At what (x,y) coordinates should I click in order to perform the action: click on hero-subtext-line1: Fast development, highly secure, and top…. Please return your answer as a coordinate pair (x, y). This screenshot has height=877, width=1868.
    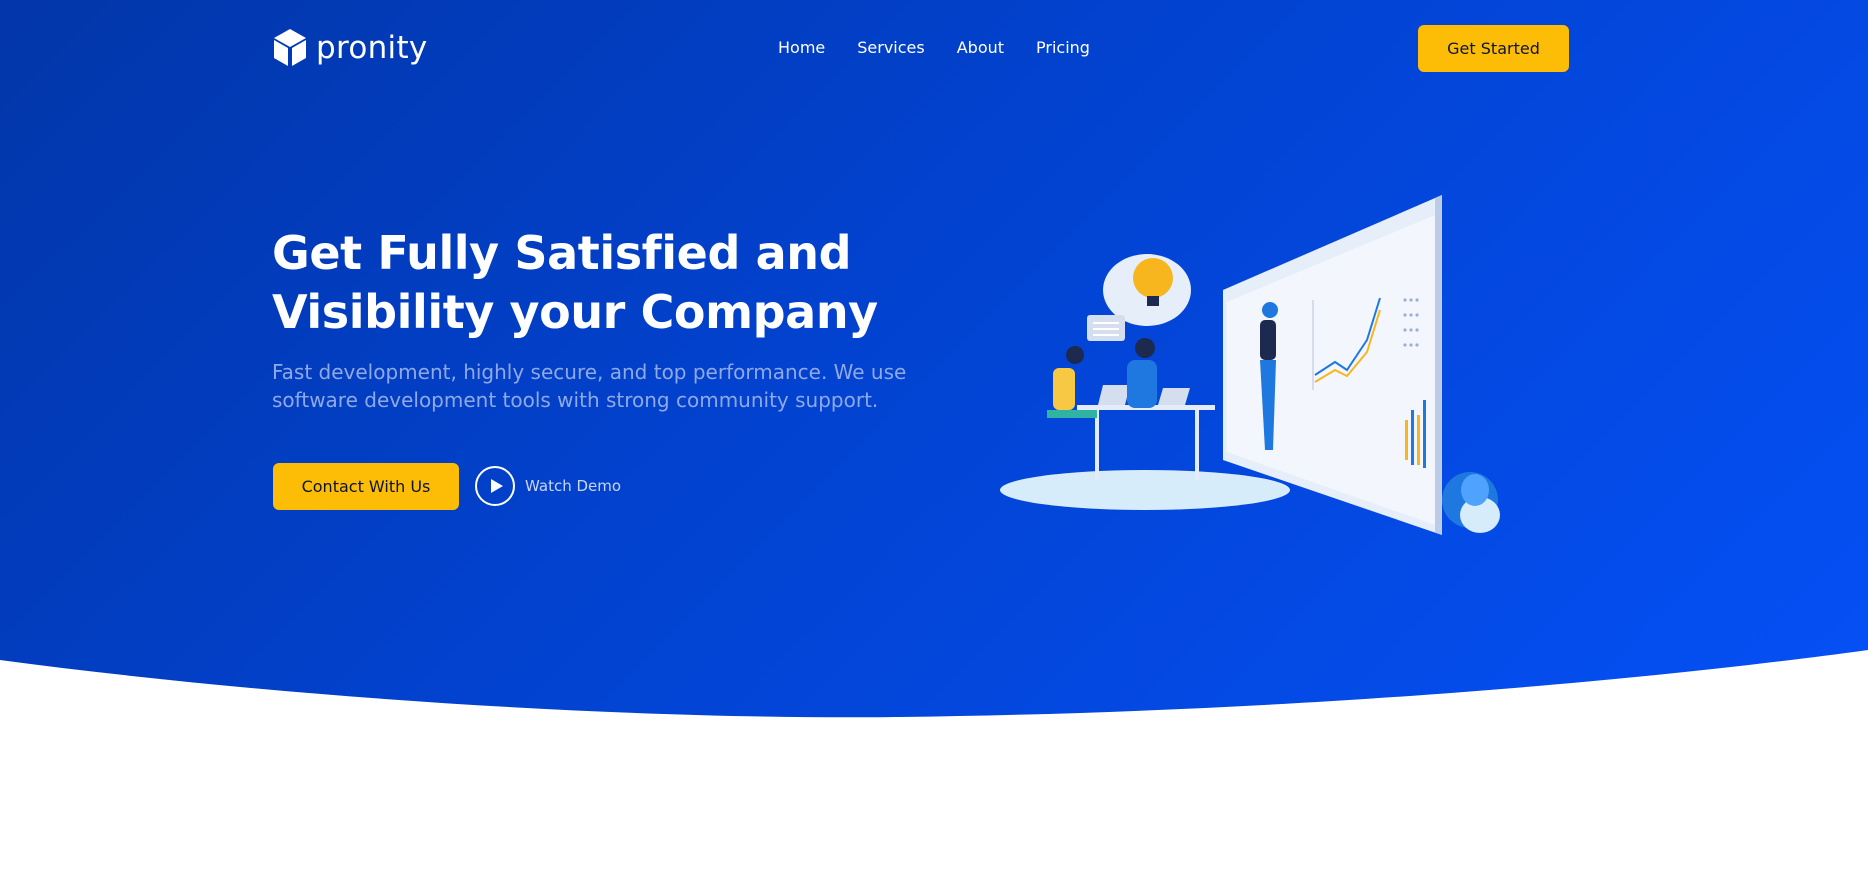
    Looking at the image, I should click on (589, 372).